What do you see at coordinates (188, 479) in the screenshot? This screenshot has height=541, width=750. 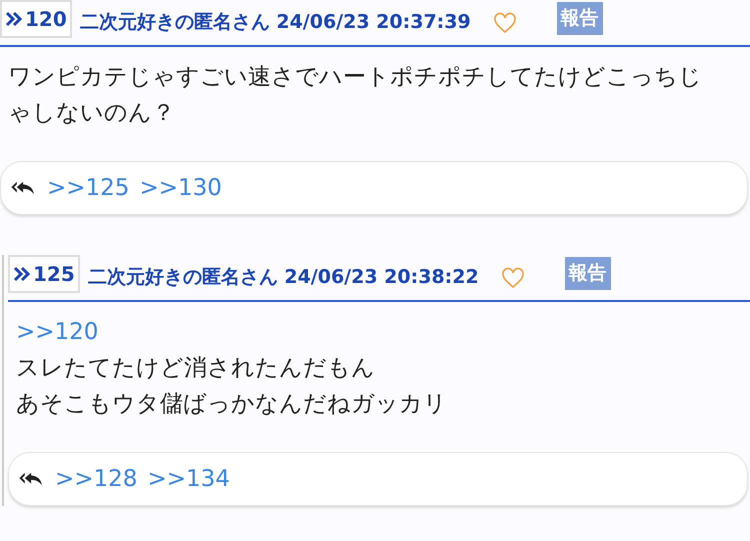 I see `reply-link: >>134` at bounding box center [188, 479].